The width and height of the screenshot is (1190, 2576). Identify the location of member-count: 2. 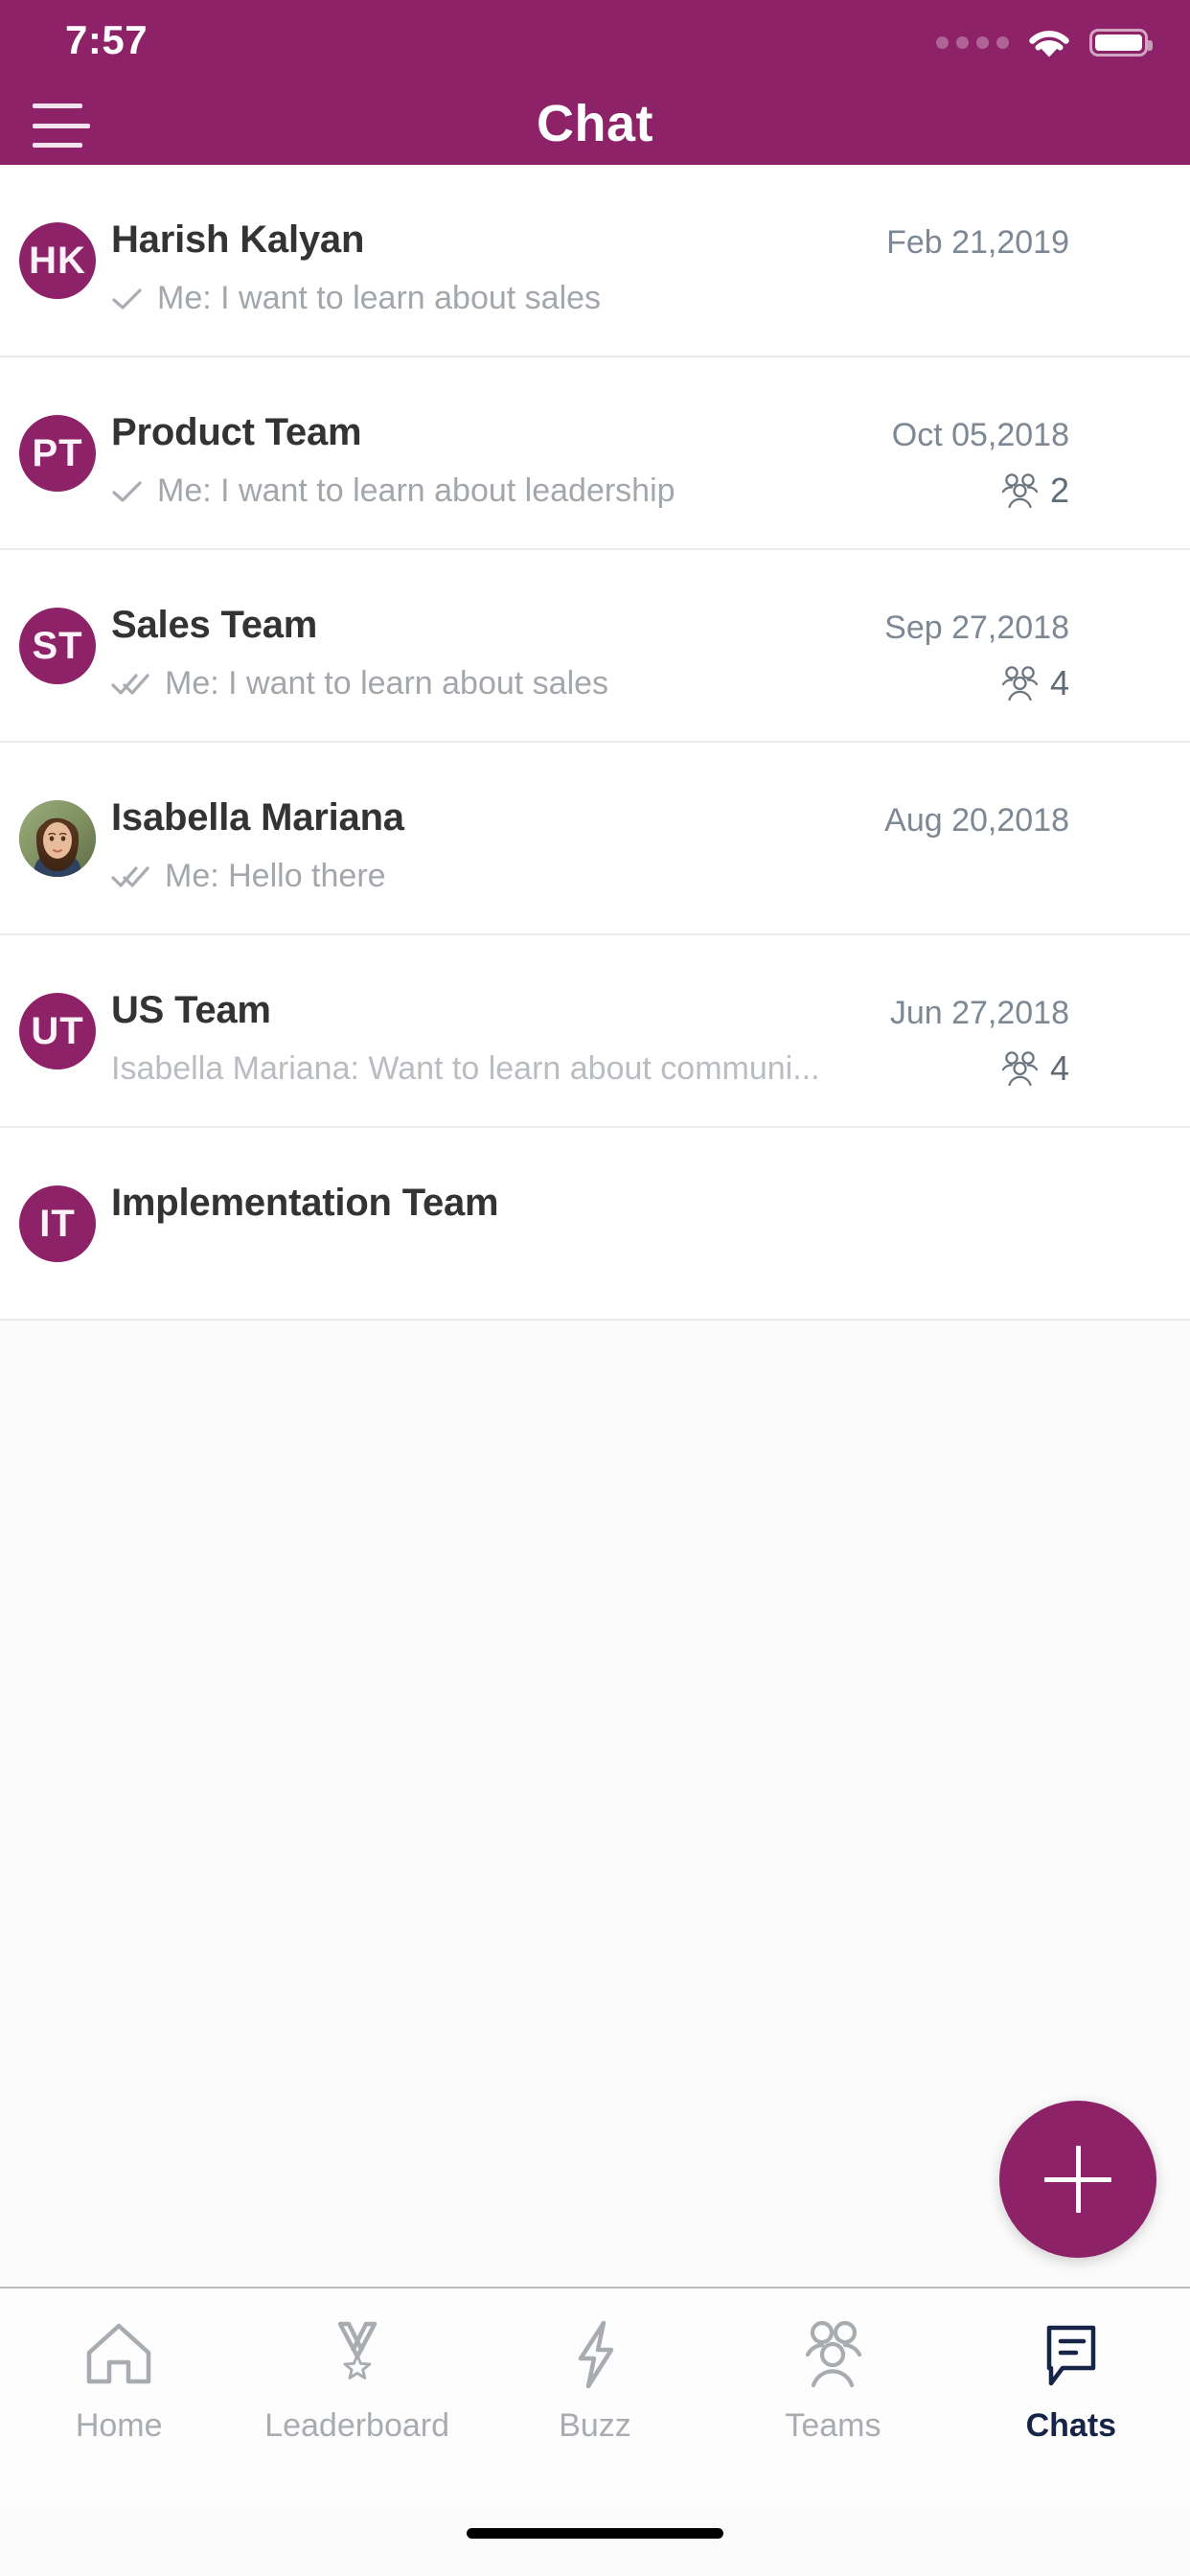
(1059, 490).